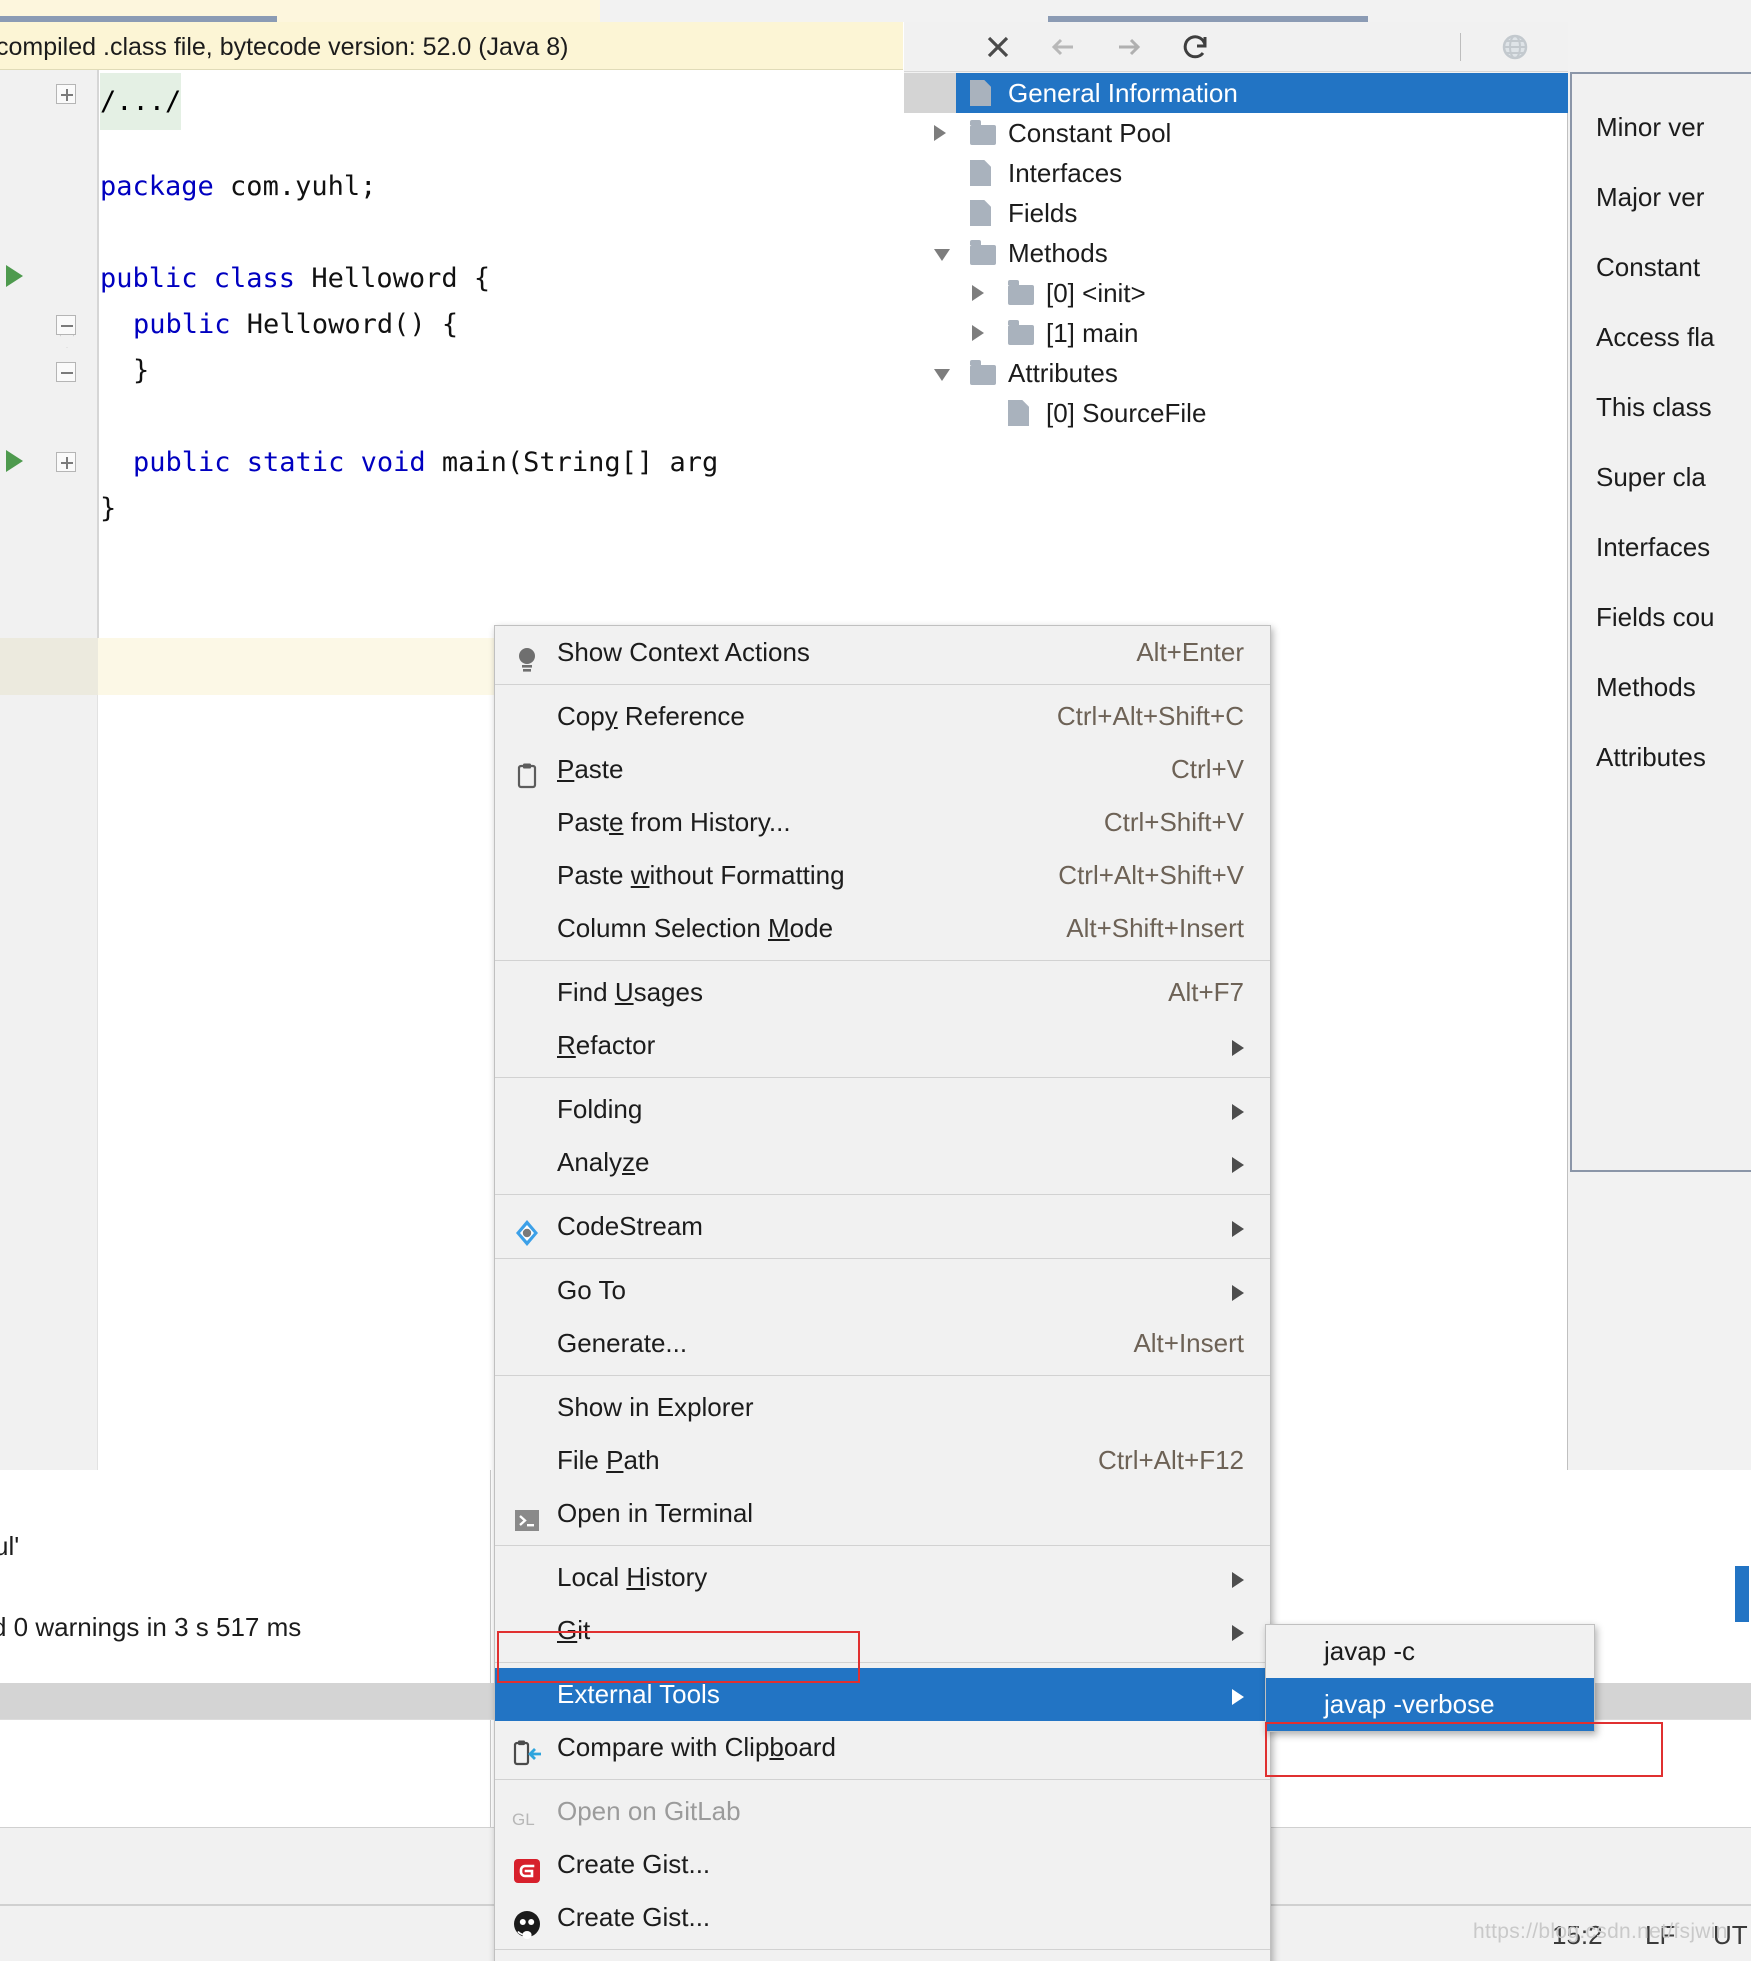 The image size is (1751, 1961). What do you see at coordinates (647, 1958) in the screenshot?
I see `menu-item-label: Open As Binary` at bounding box center [647, 1958].